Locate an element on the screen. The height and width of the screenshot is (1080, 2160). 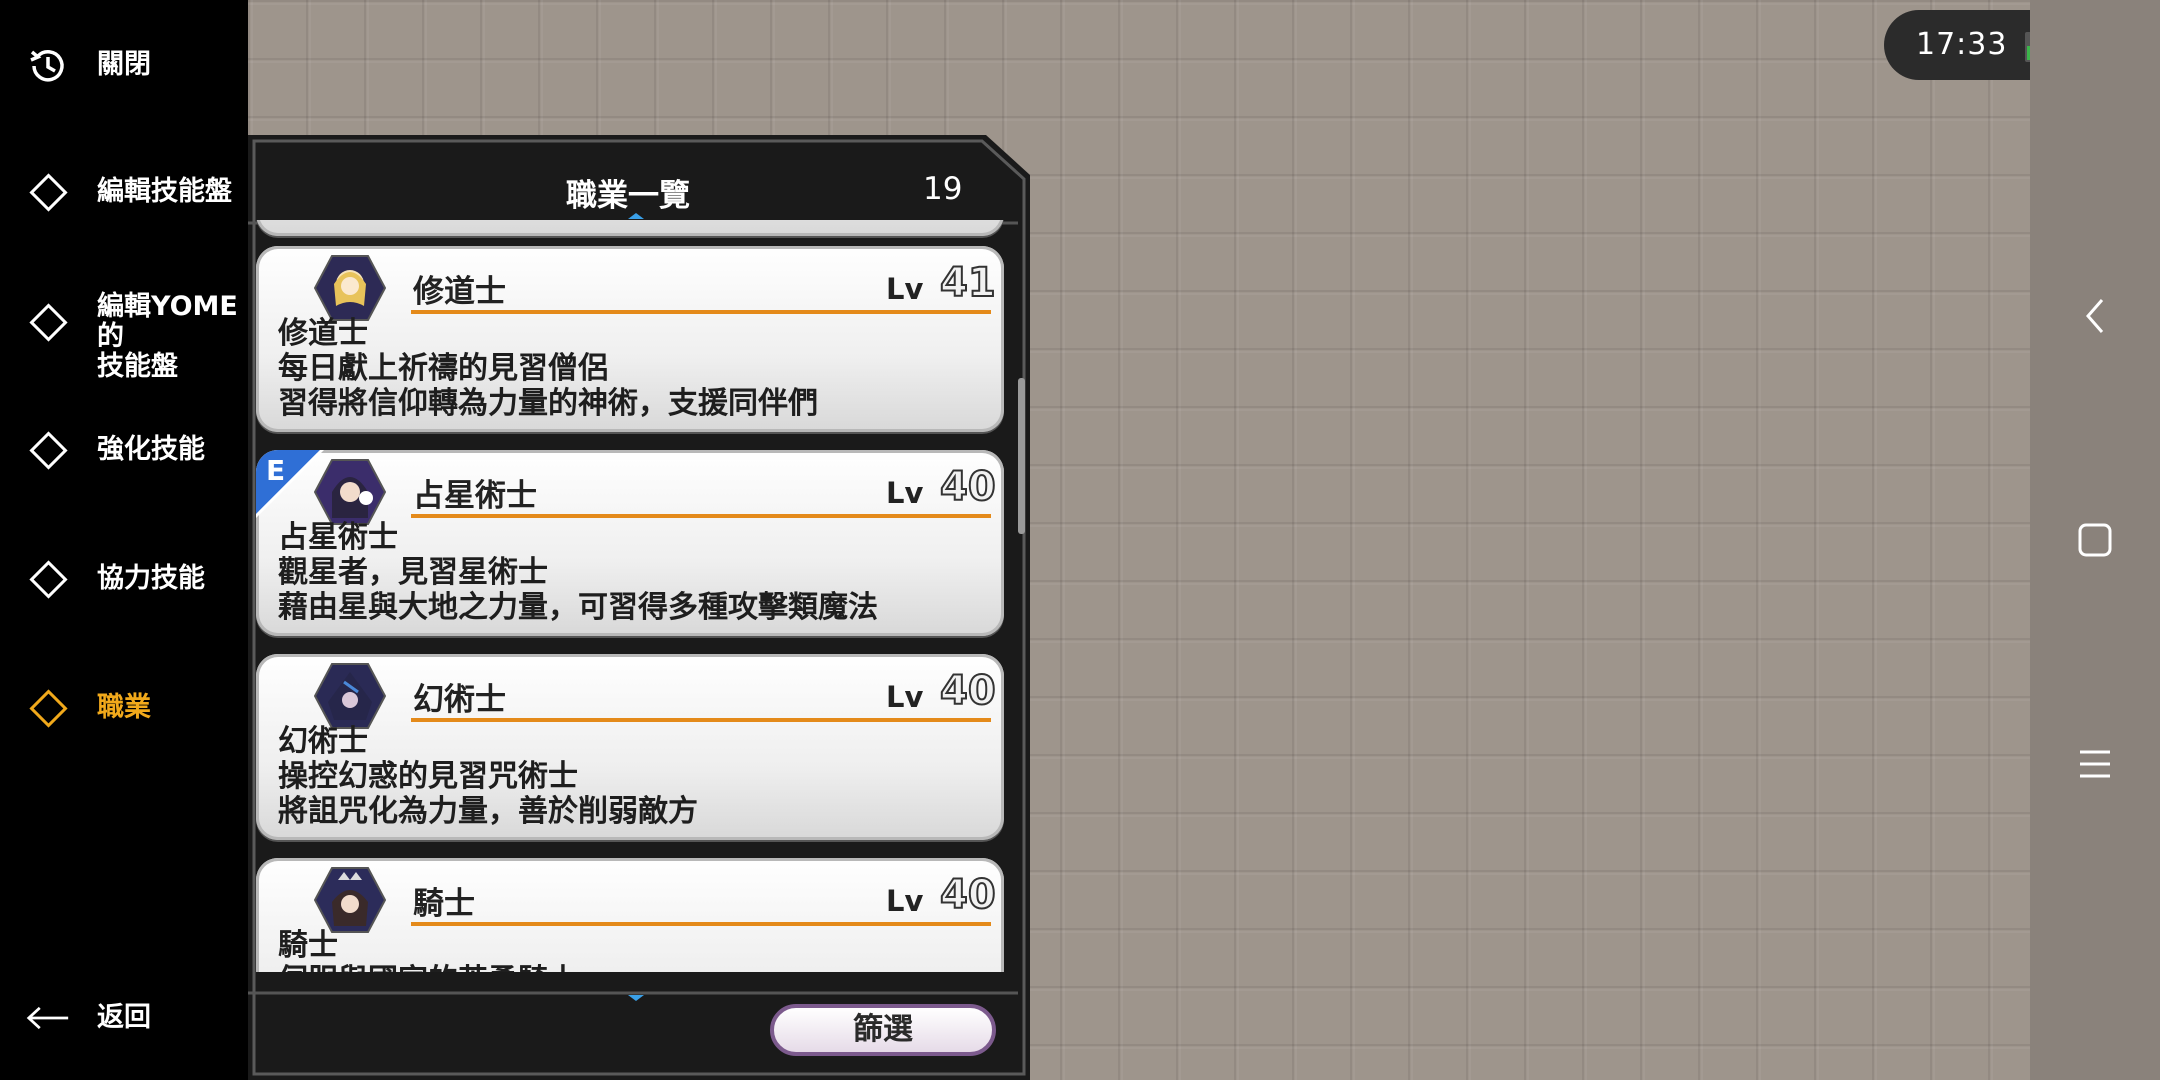
sidebar-item-close: 關閉 is located at coordinates (124, 66).